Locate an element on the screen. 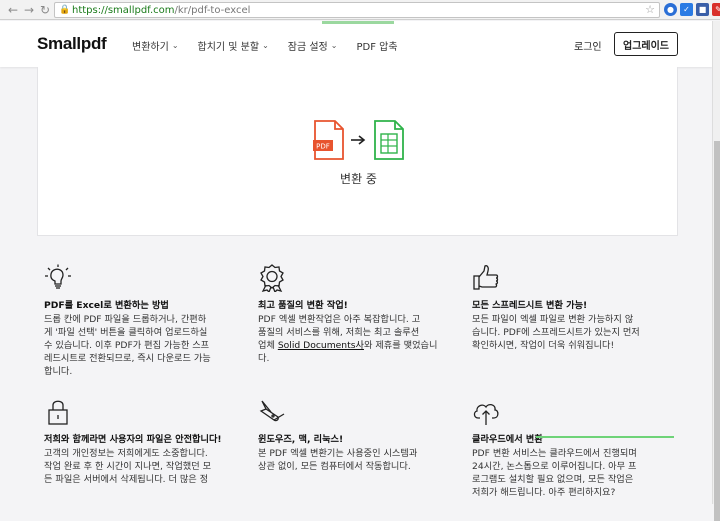 The image size is (720, 521). address-bar: 🔒 https://smallpdf.com/kr/pdf-to-excel ☆ is located at coordinates (357, 10).